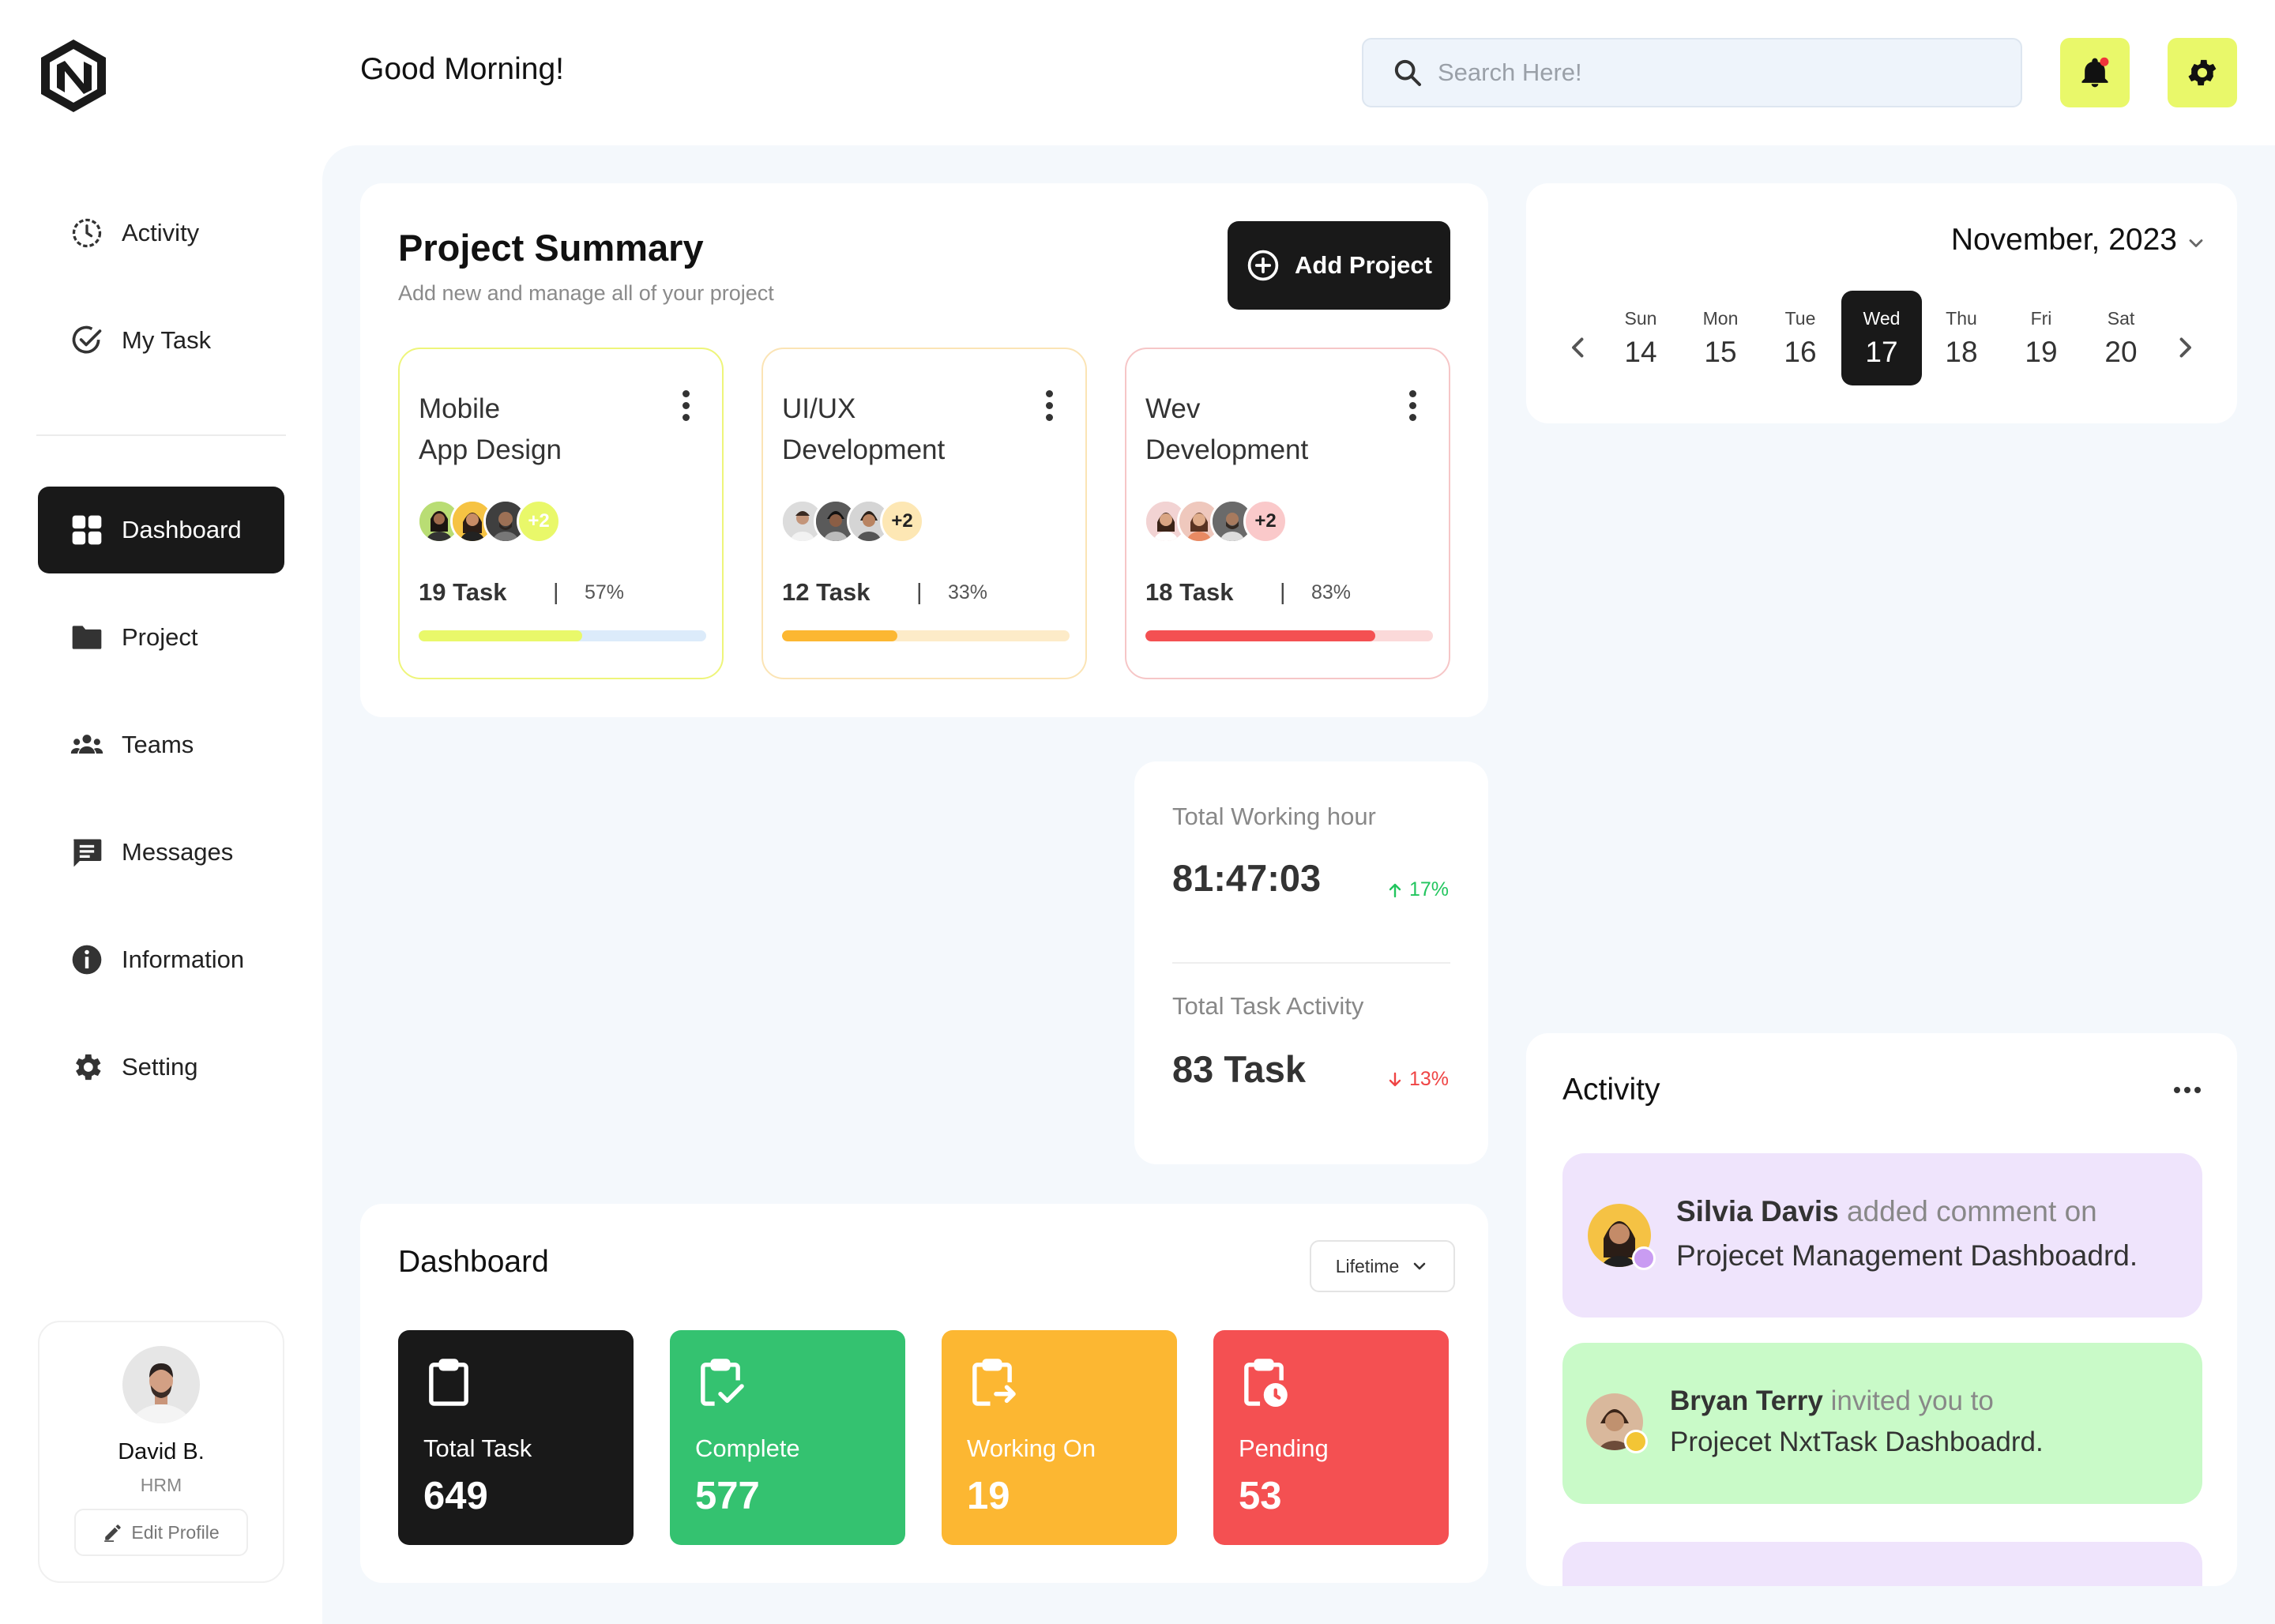 This screenshot has width=2275, height=1624. I want to click on tile-value: 53, so click(1260, 1496).